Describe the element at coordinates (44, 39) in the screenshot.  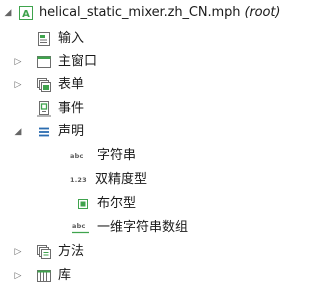
I see `input-icon` at that location.